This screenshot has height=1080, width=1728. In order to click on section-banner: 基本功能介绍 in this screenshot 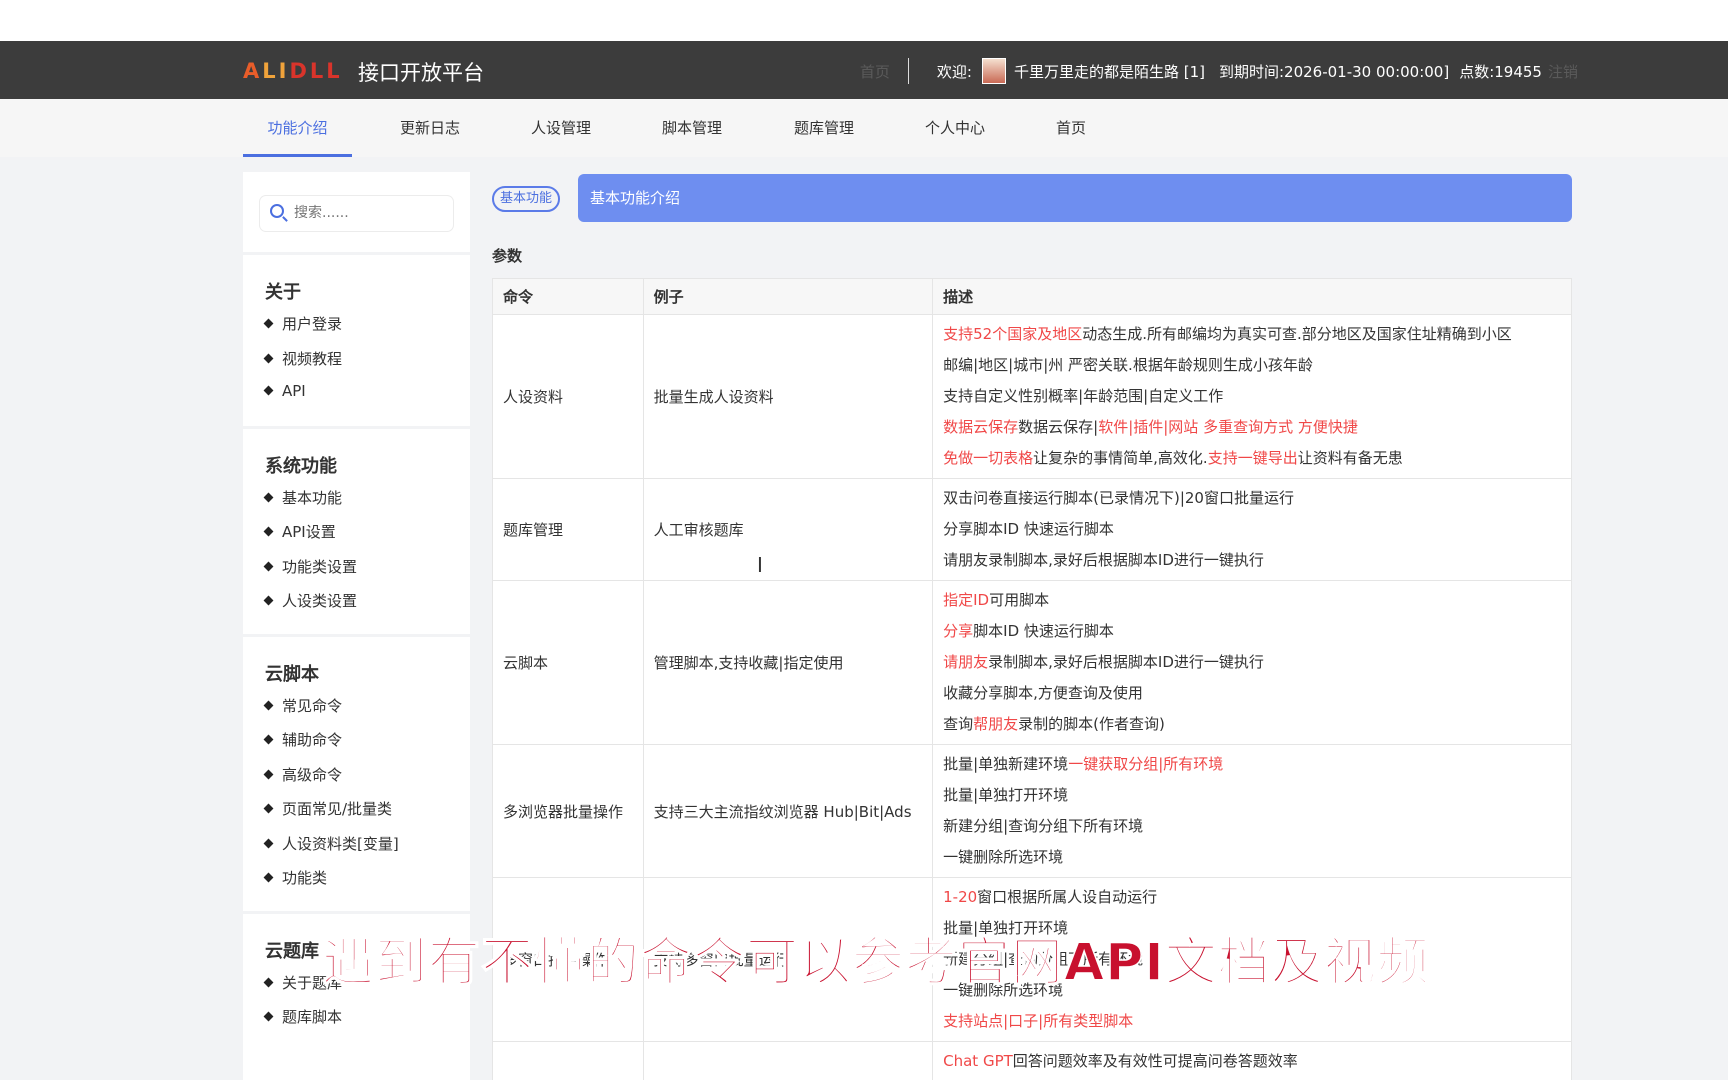, I will do `click(1075, 198)`.